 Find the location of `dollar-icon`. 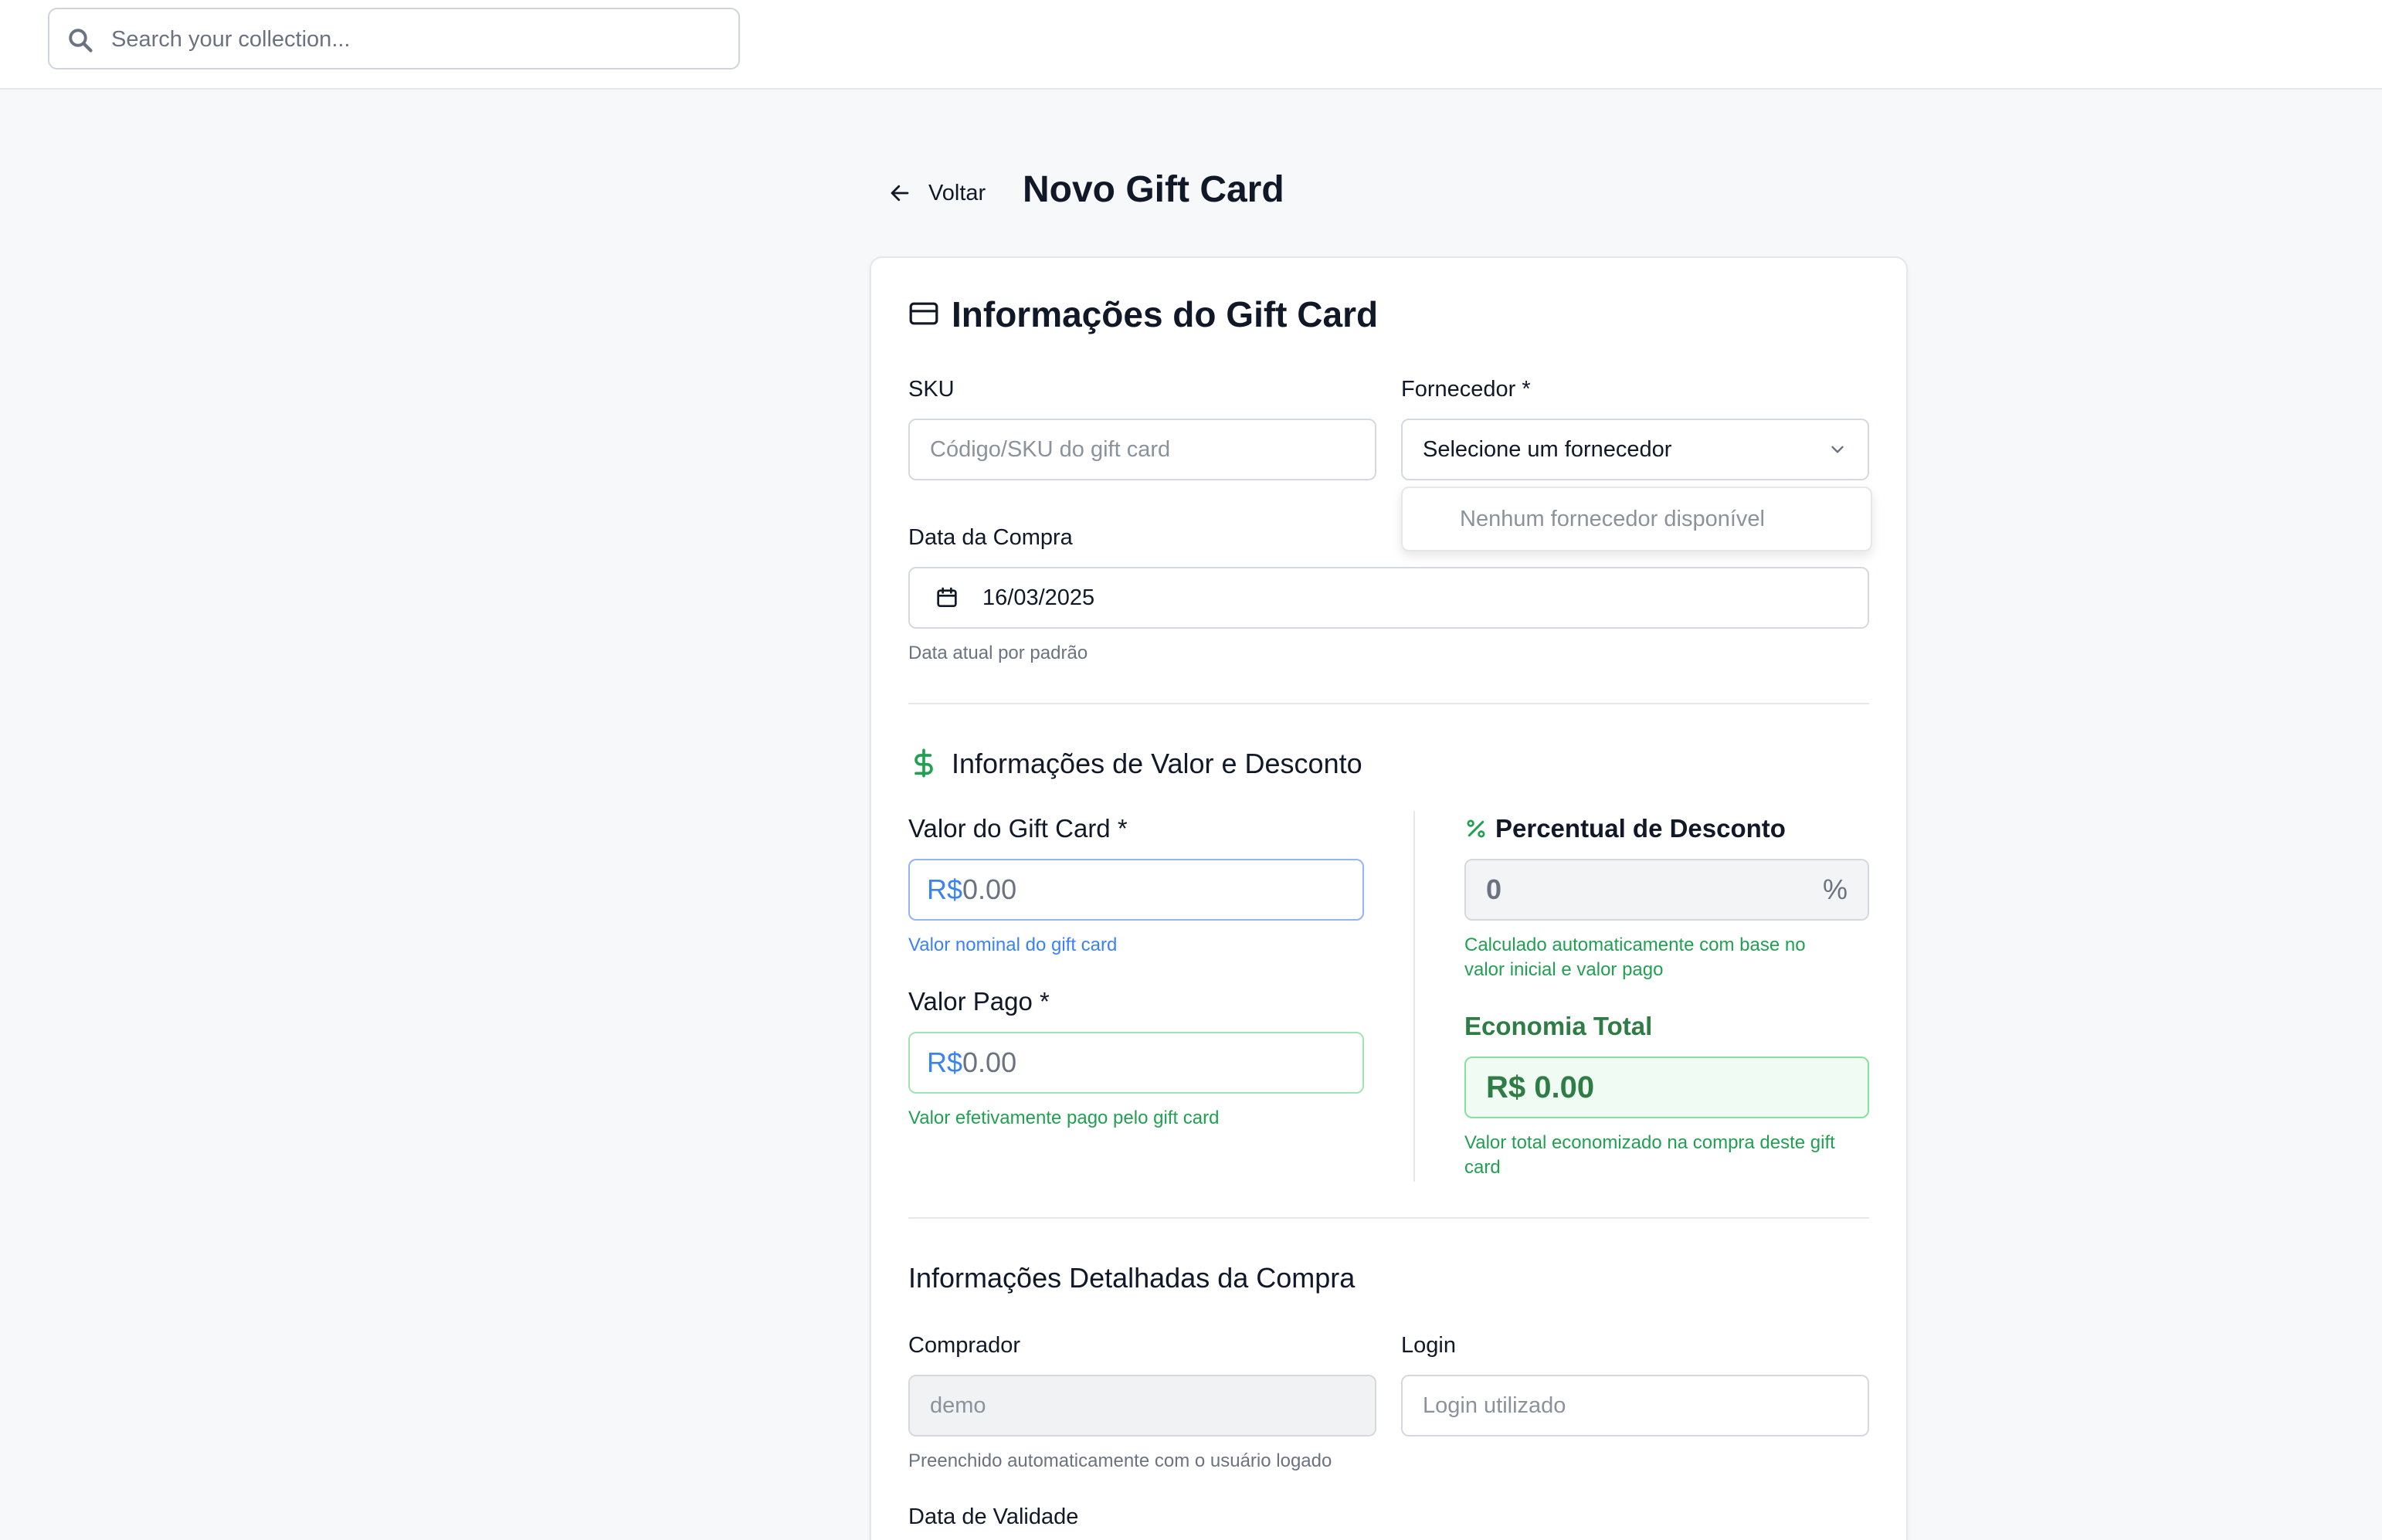

dollar-icon is located at coordinates (923, 763).